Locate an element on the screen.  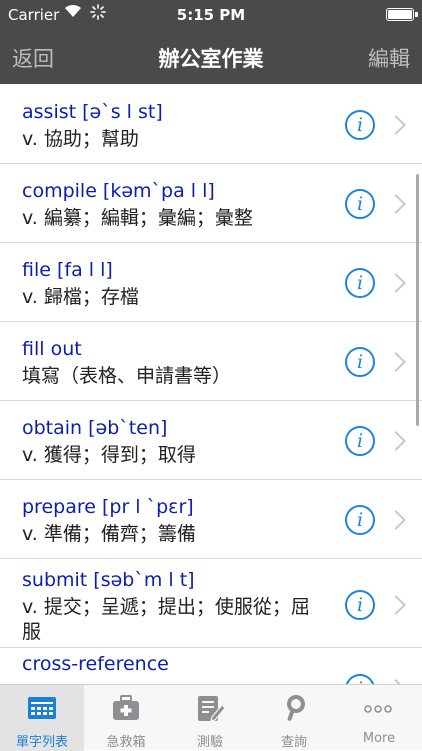
tab-search: 查詢 is located at coordinates (294, 718).